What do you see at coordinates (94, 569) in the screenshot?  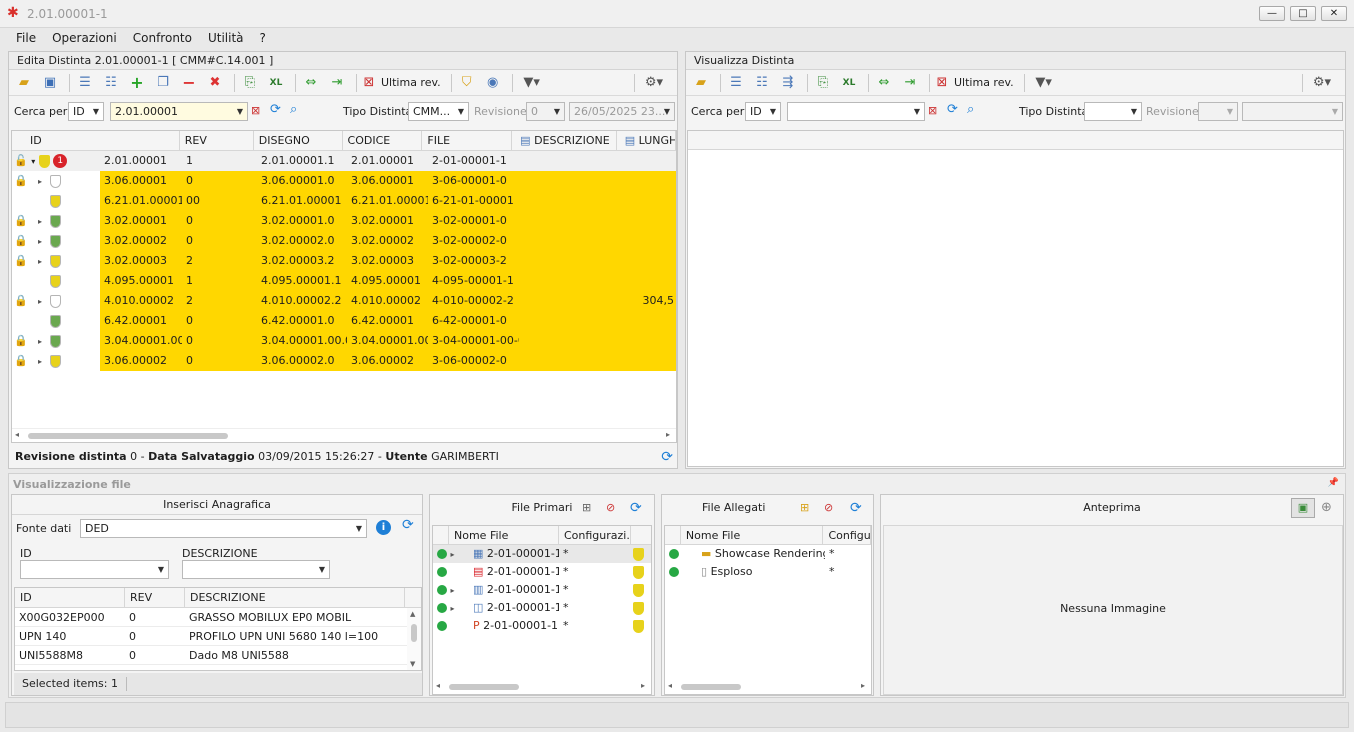 I see `filter-id-select: ▼` at bounding box center [94, 569].